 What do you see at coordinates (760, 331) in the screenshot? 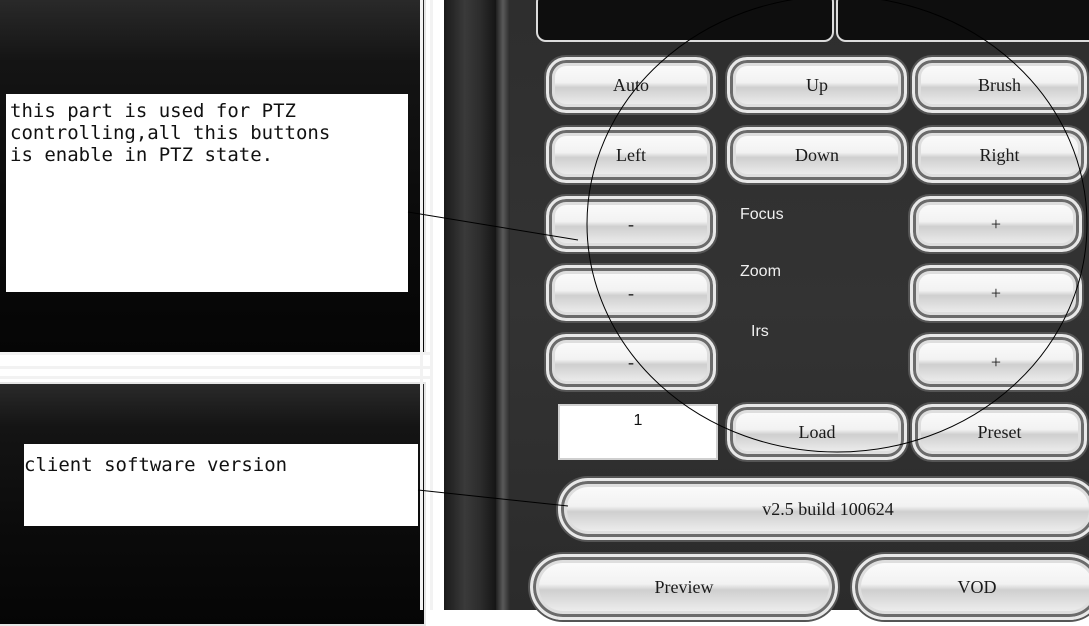
I see `iris-label: Irs` at bounding box center [760, 331].